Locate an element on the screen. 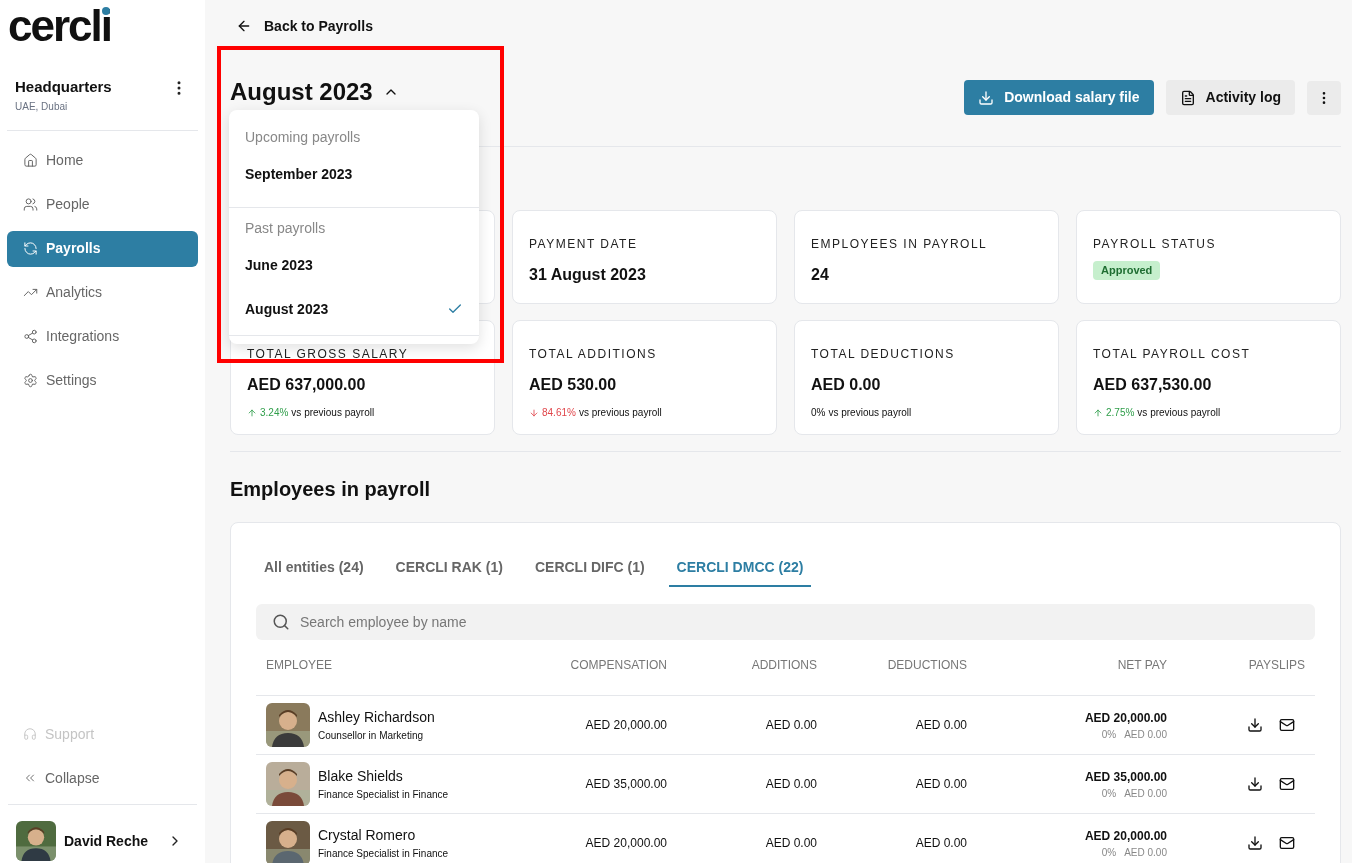 The height and width of the screenshot is (863, 1352). stat-value: AED 637,000.00 is located at coordinates (307, 385).